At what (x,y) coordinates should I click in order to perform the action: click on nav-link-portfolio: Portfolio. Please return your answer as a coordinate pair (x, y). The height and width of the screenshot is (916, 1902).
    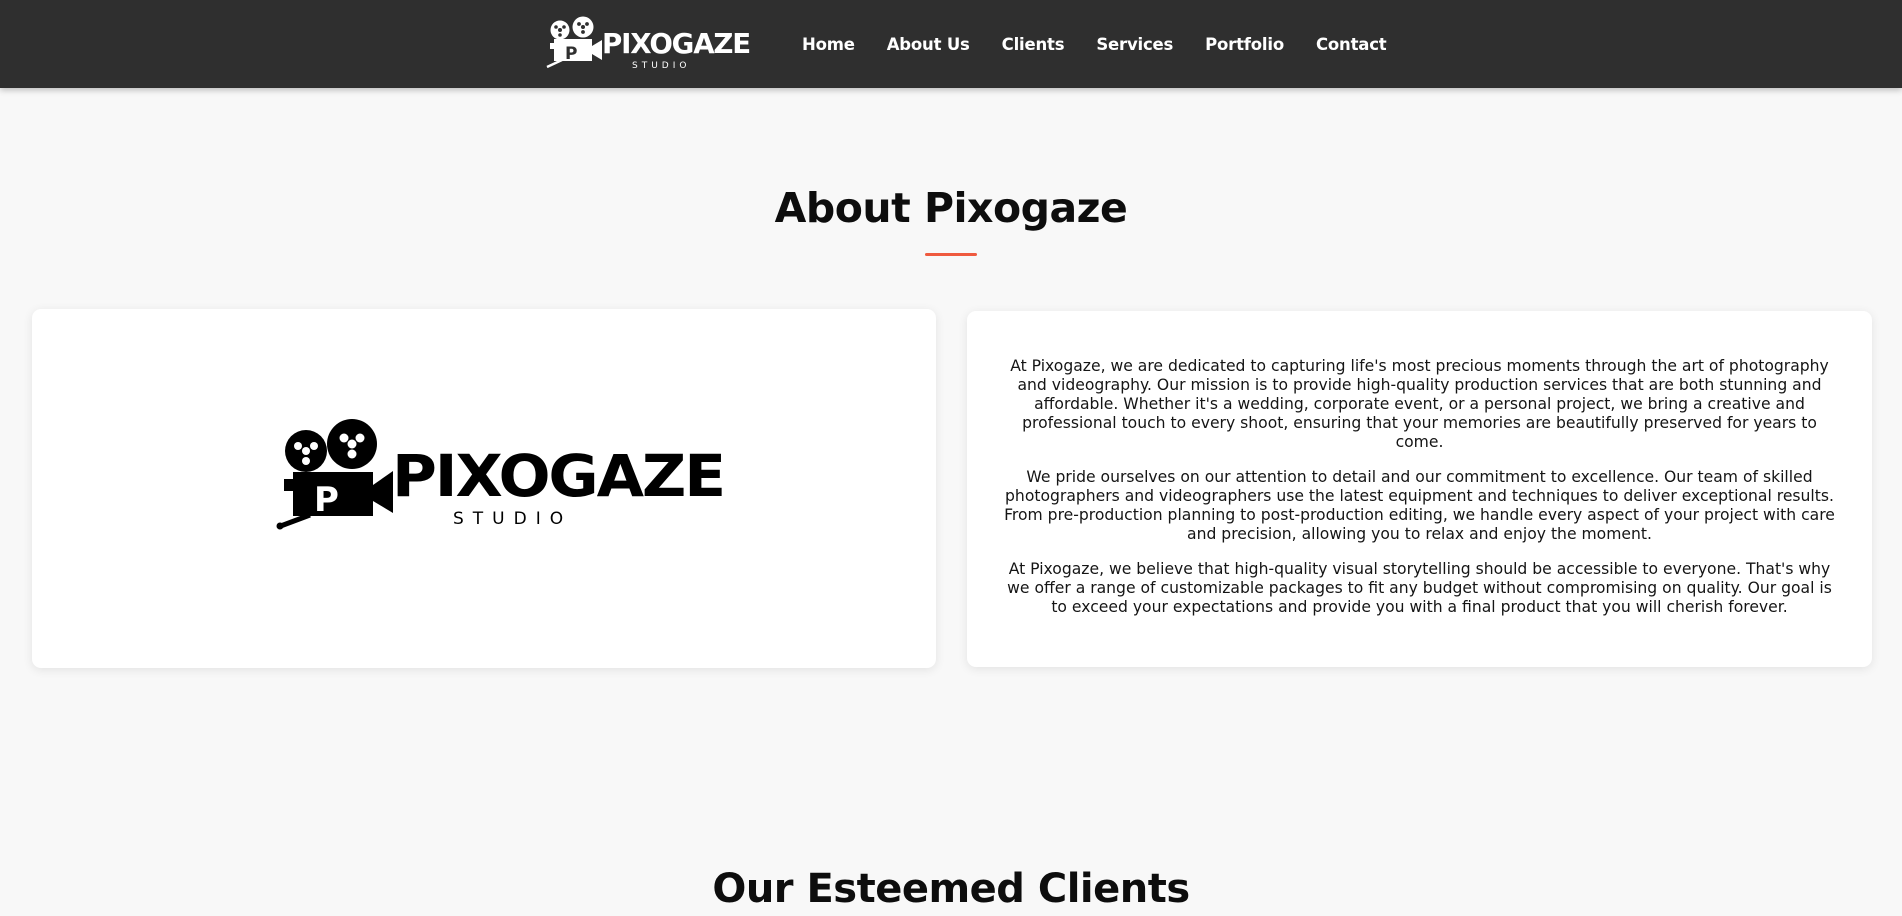
    Looking at the image, I should click on (1244, 44).